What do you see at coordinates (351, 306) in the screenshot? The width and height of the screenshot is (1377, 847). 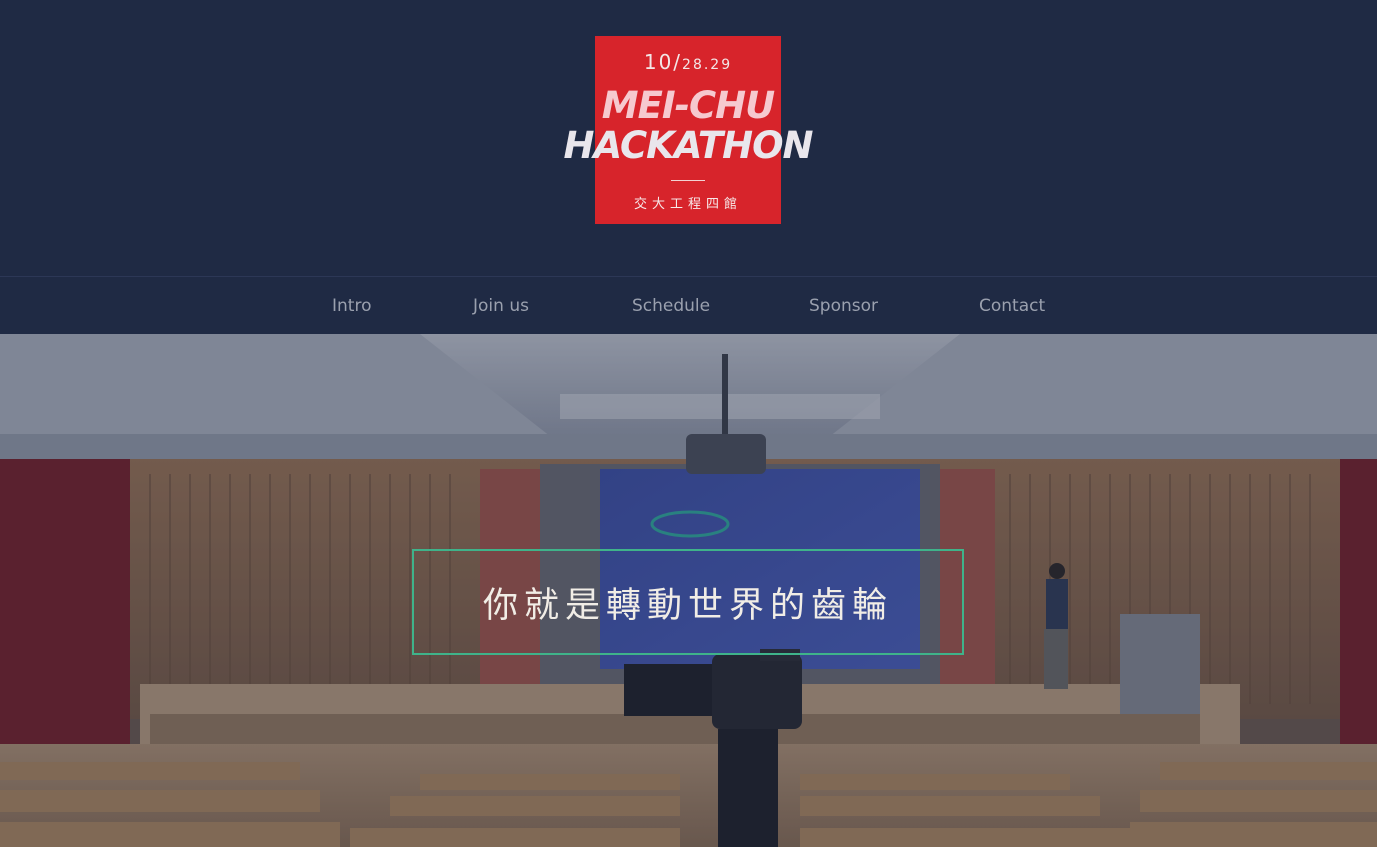 I see `nav-intro: Intro` at bounding box center [351, 306].